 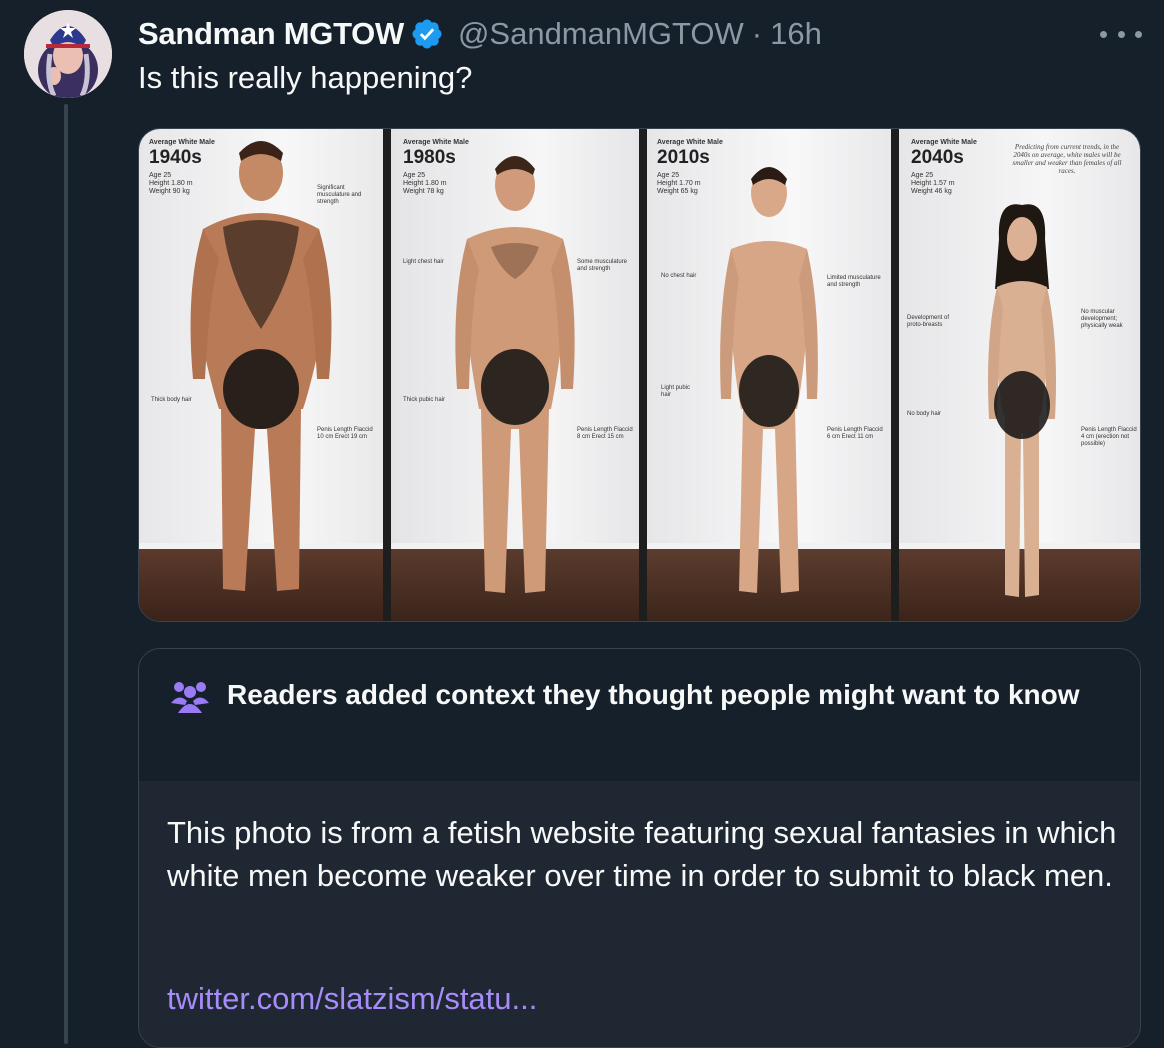 What do you see at coordinates (1022, 400) in the screenshot?
I see `figure-2040s` at bounding box center [1022, 400].